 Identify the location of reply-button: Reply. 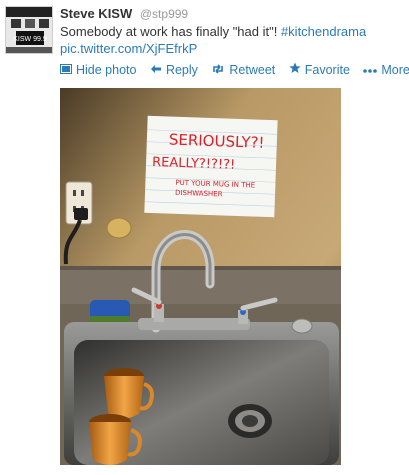
(174, 70).